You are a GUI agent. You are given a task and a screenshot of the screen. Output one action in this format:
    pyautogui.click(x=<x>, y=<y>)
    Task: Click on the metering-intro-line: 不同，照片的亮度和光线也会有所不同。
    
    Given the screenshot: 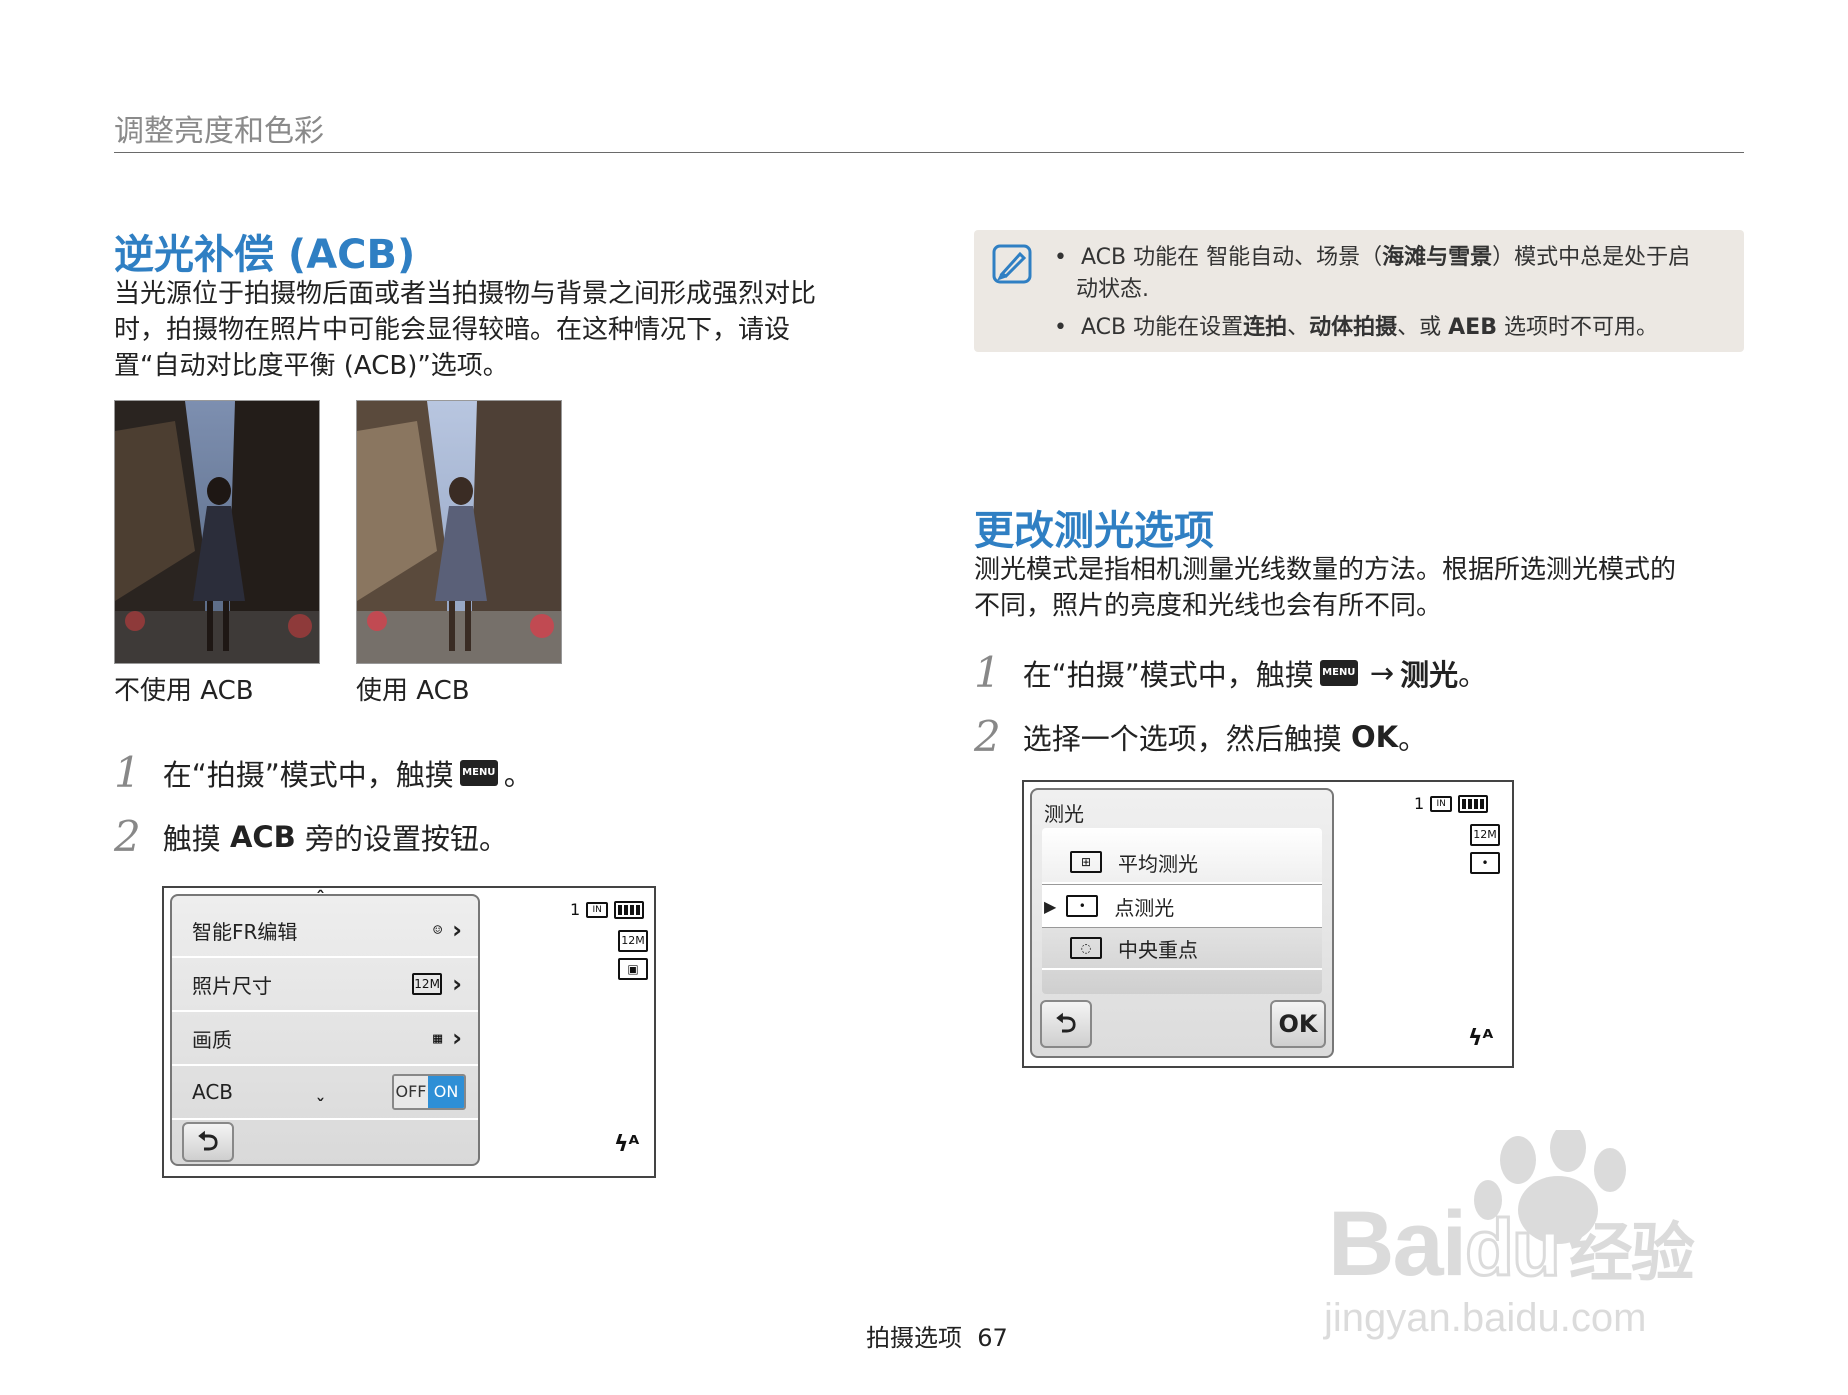 What is the action you would take?
    pyautogui.click(x=1208, y=606)
    